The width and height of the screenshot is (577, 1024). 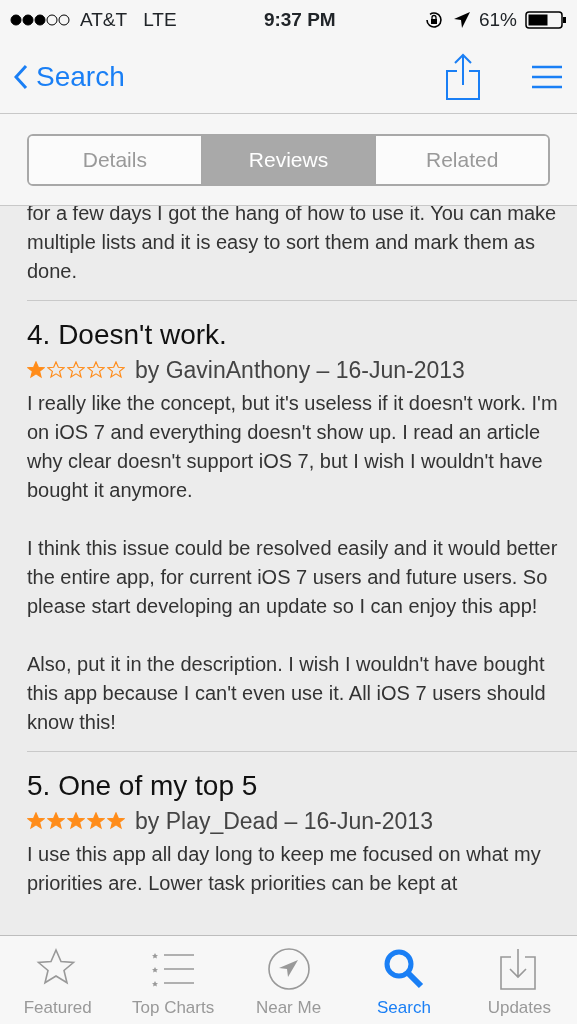 What do you see at coordinates (519, 980) in the screenshot?
I see `tab-bar-item: Updates` at bounding box center [519, 980].